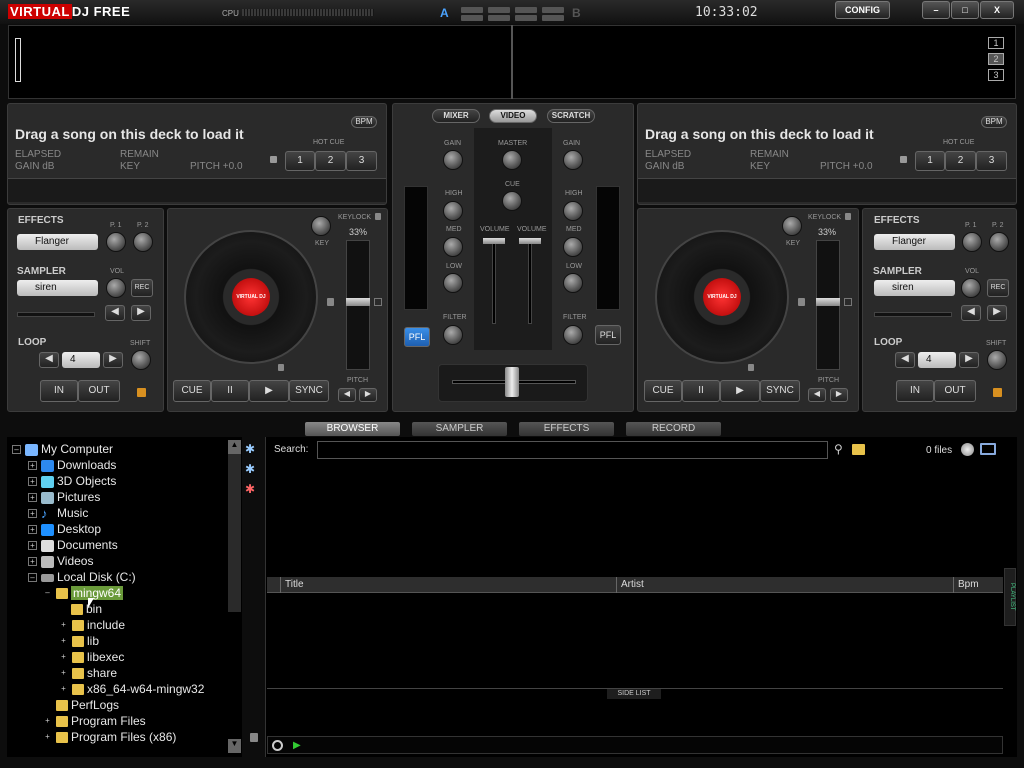 The image size is (1024, 768). What do you see at coordinates (513, 116) in the screenshot?
I see `mixer-tab-video: VIDEO` at bounding box center [513, 116].